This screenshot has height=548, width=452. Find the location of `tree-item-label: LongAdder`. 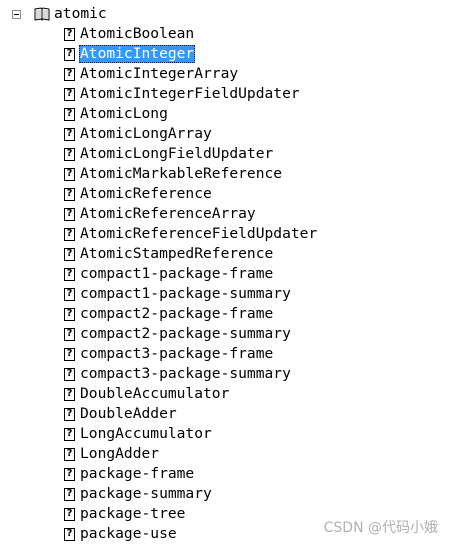

tree-item-label: LongAdder is located at coordinates (120, 453).